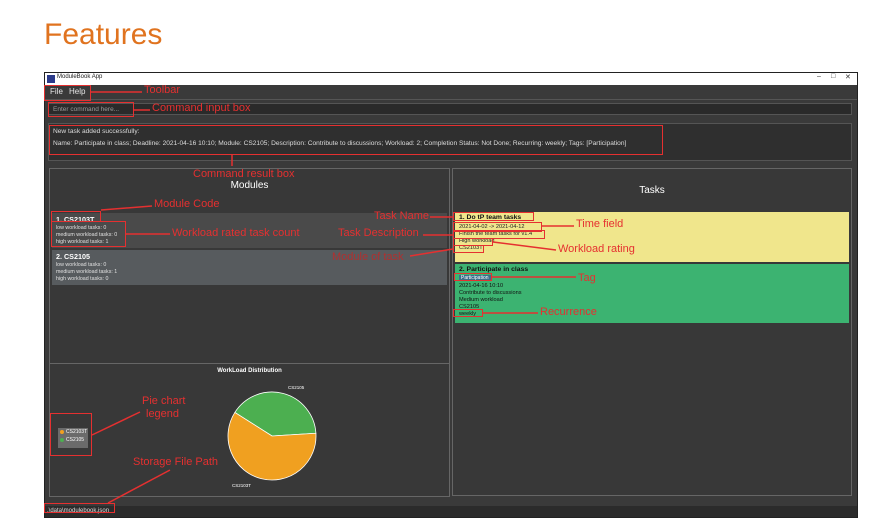 The height and width of the screenshot is (530, 889). What do you see at coordinates (116, 423) in the screenshot?
I see `arrow-pie-legend` at bounding box center [116, 423].